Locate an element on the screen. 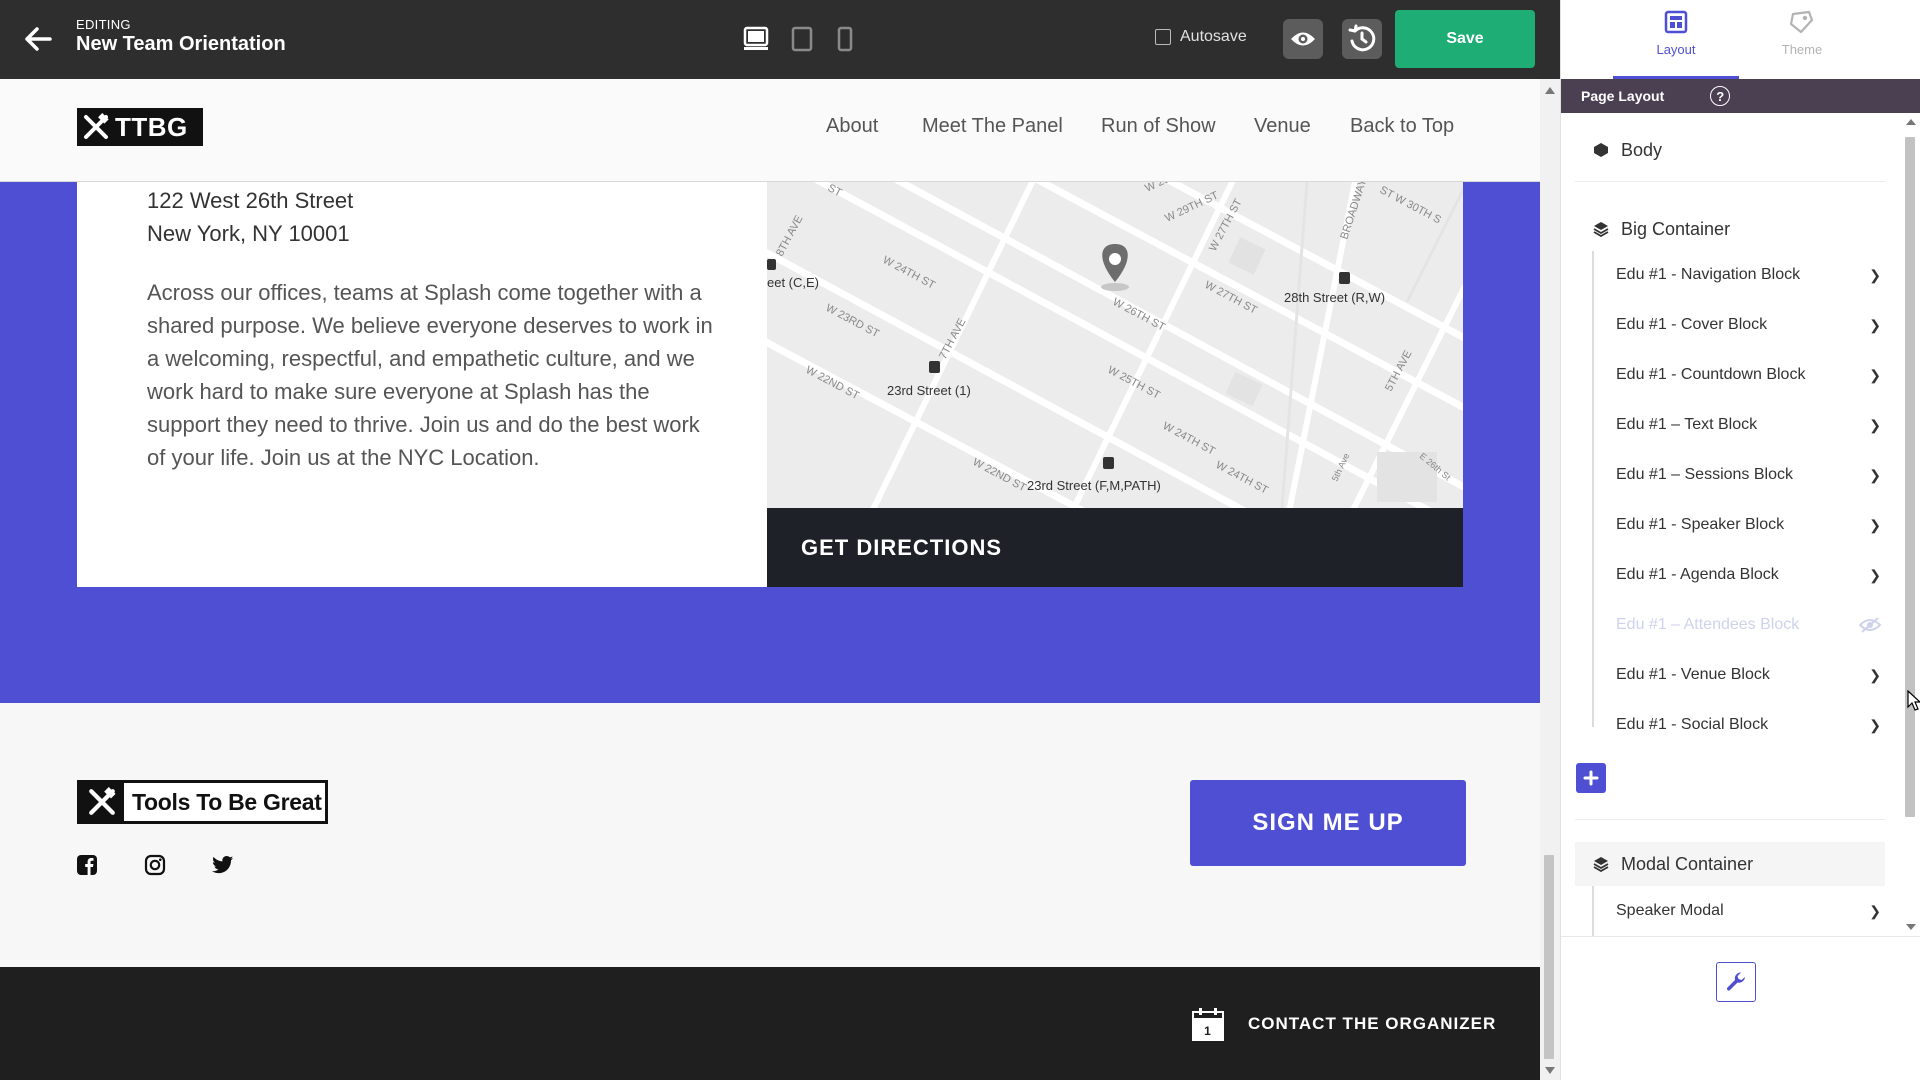 The height and width of the screenshot is (1080, 1920). nav-link-back-to-top: Back to Top is located at coordinates (1402, 126).